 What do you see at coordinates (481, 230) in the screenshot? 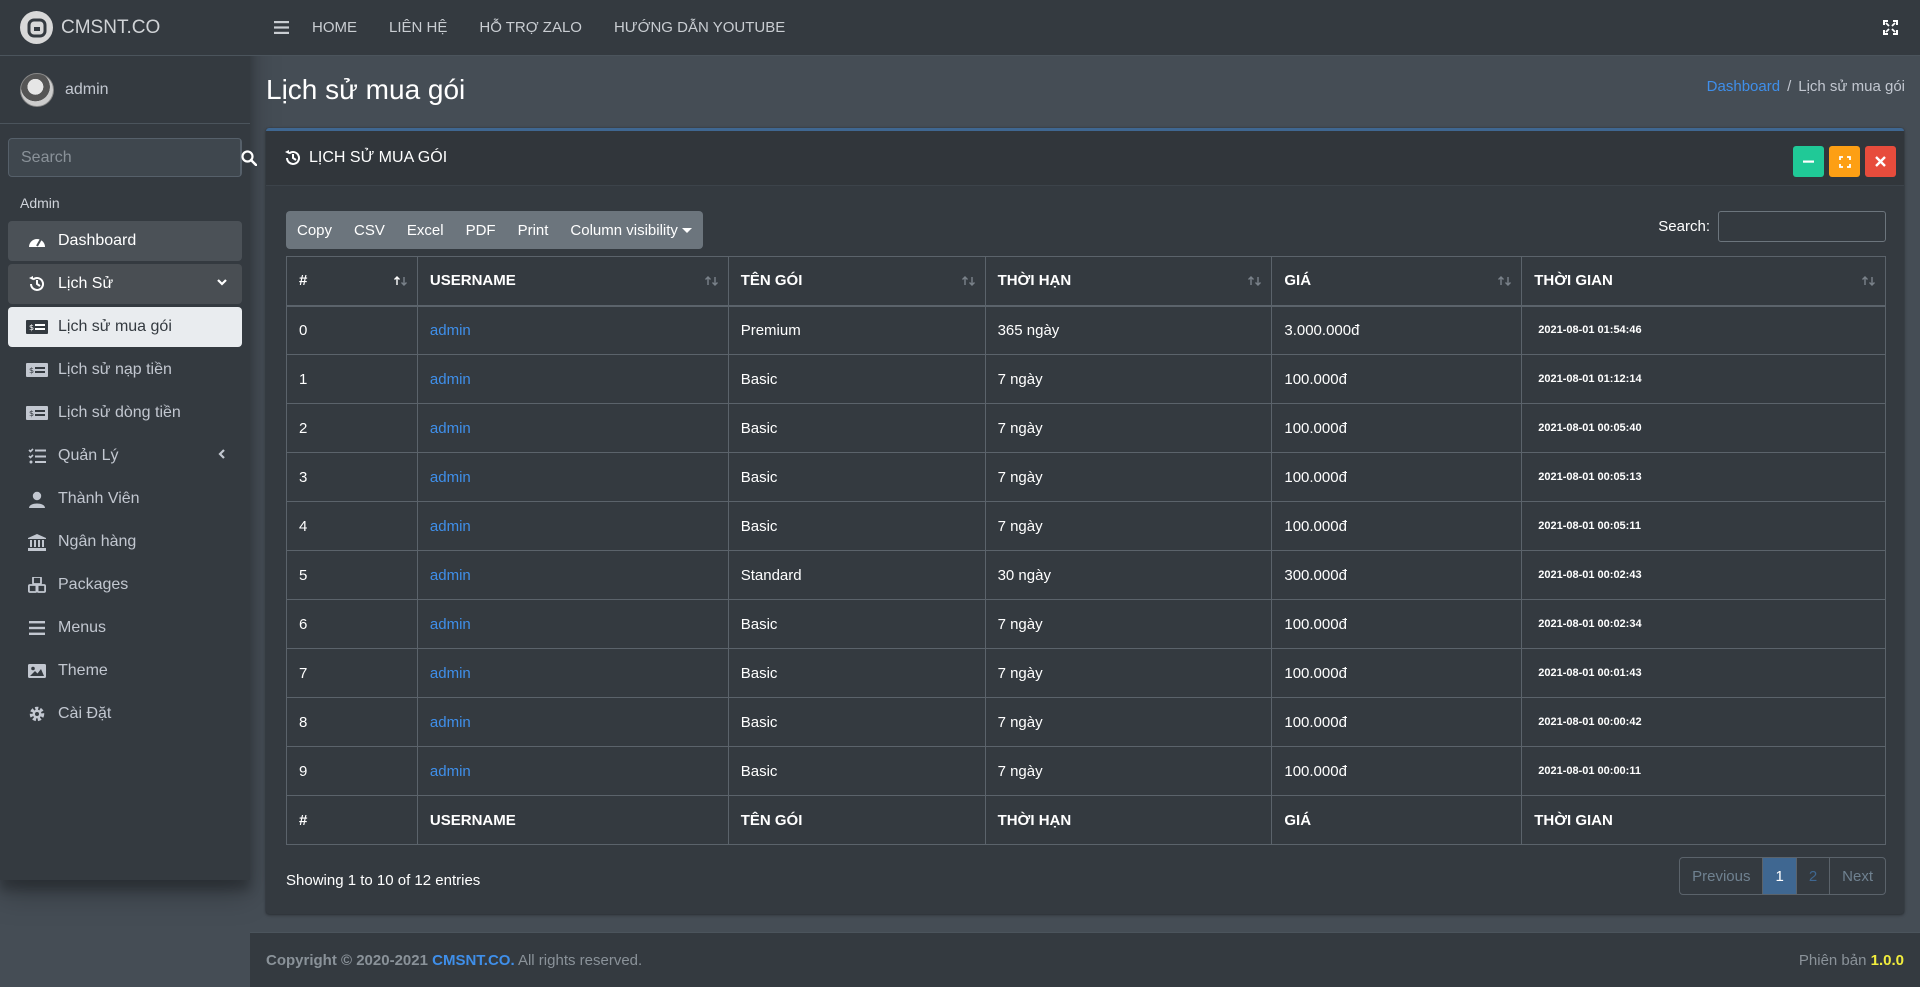
I see `pdf-button: PDF` at bounding box center [481, 230].